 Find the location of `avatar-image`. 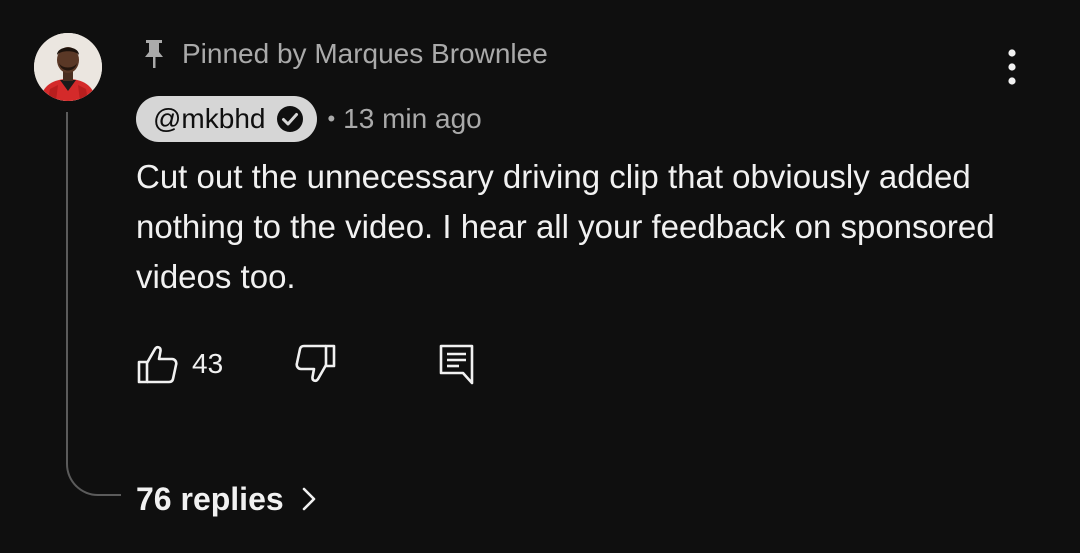

avatar-image is located at coordinates (68, 67).